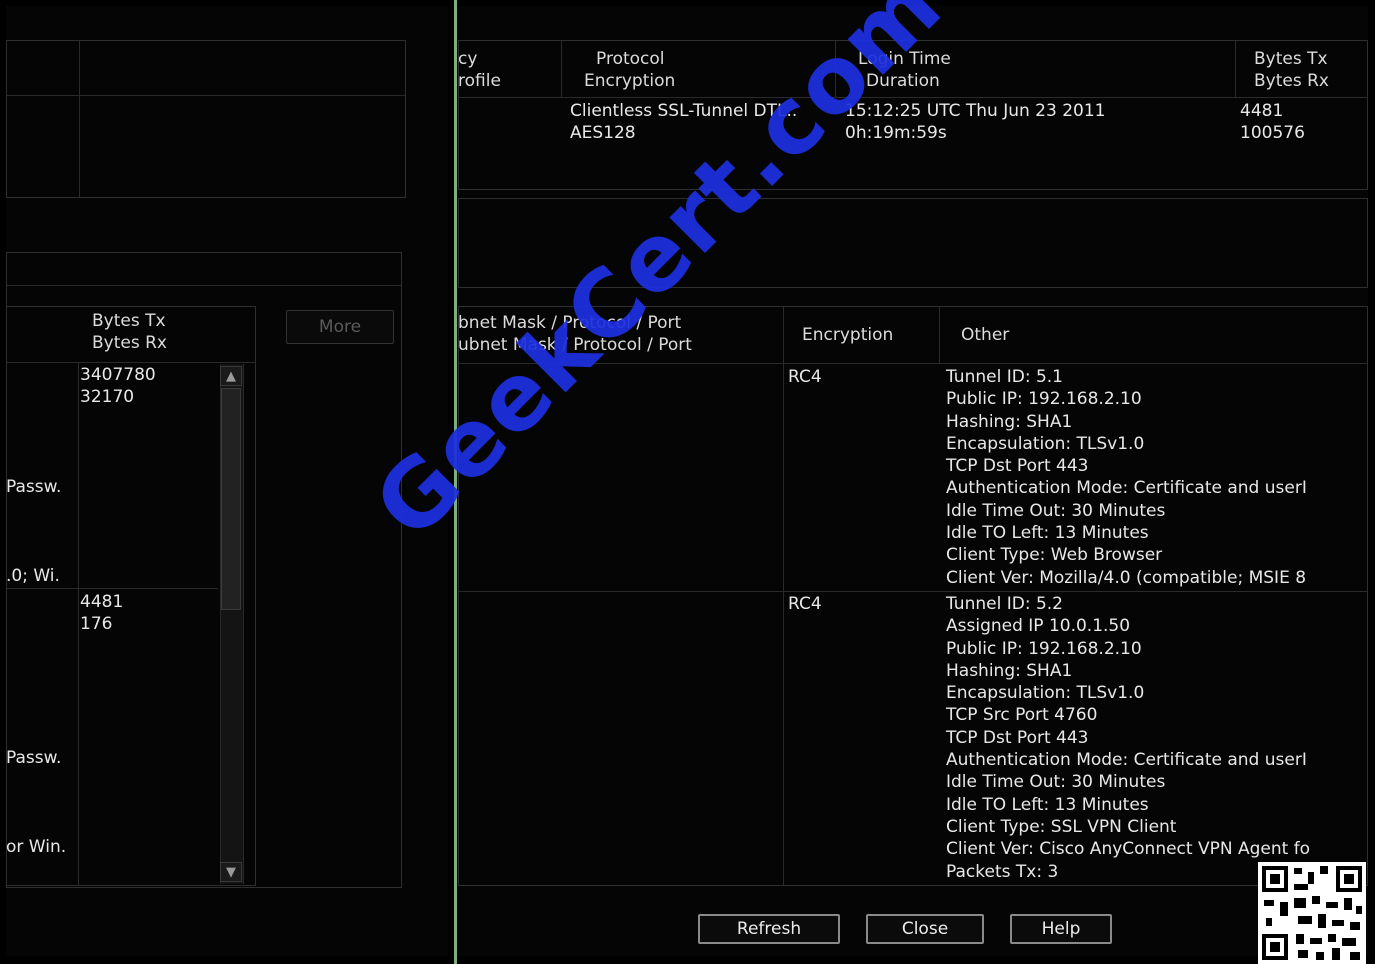 The height and width of the screenshot is (964, 1375). I want to click on left-bytes-header: Bytes Tx Bytes Rx, so click(129, 332).